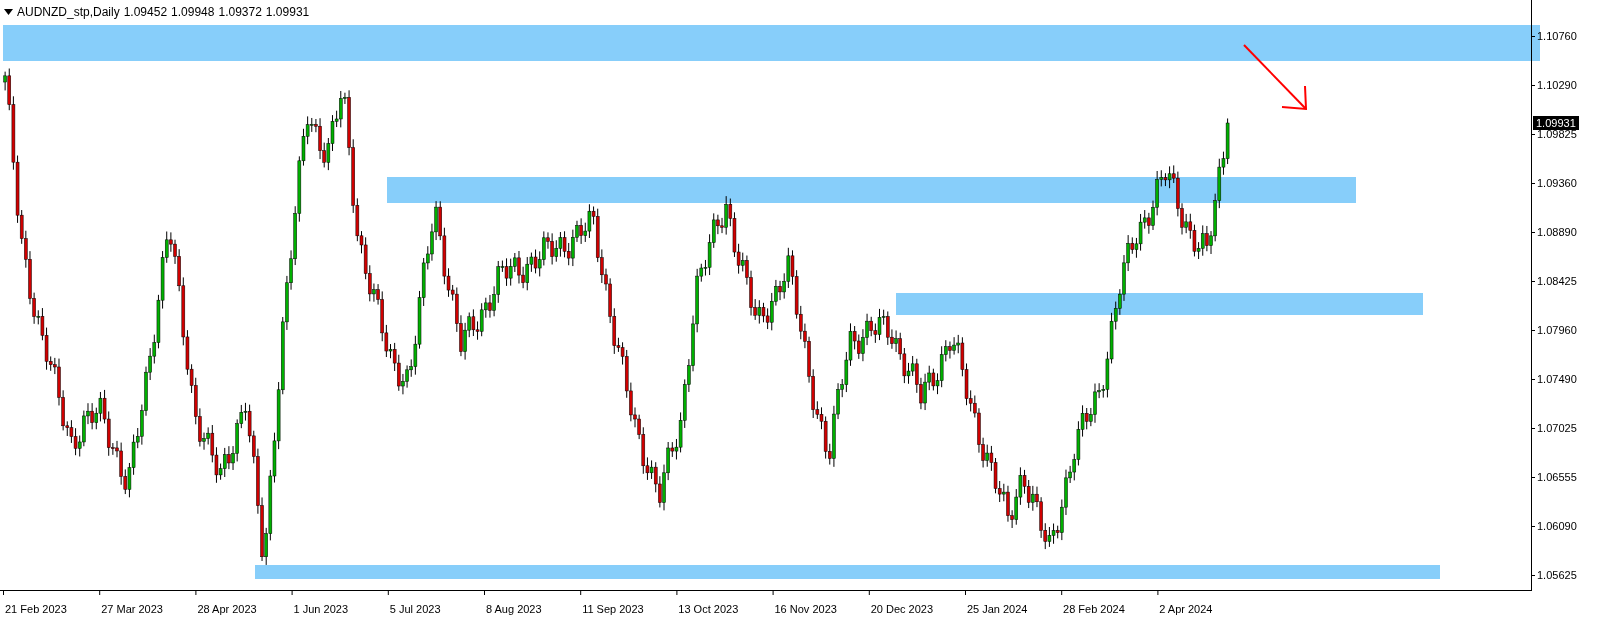 Image resolution: width=1604 pixels, height=618 pixels. Describe the element at coordinates (1275, 77) in the screenshot. I see `down-arrow-drawing` at that location.